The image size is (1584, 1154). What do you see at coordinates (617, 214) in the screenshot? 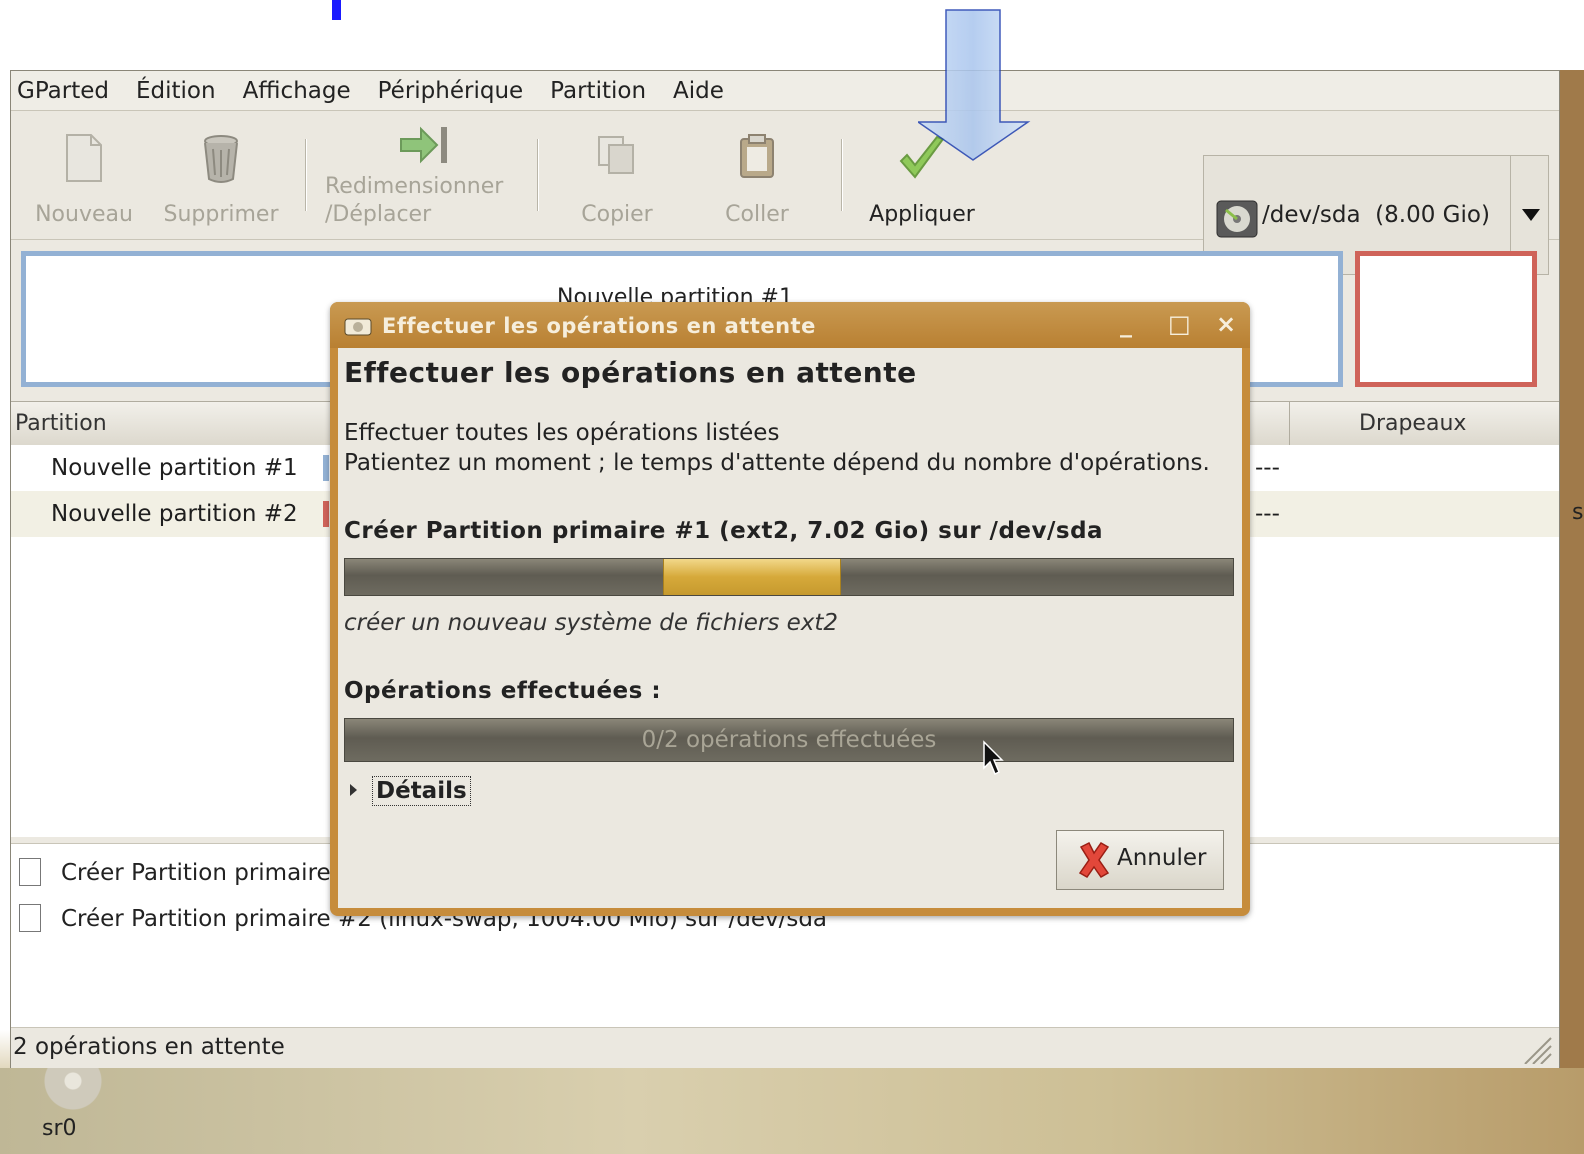
I see `copy-label: Copier` at bounding box center [617, 214].